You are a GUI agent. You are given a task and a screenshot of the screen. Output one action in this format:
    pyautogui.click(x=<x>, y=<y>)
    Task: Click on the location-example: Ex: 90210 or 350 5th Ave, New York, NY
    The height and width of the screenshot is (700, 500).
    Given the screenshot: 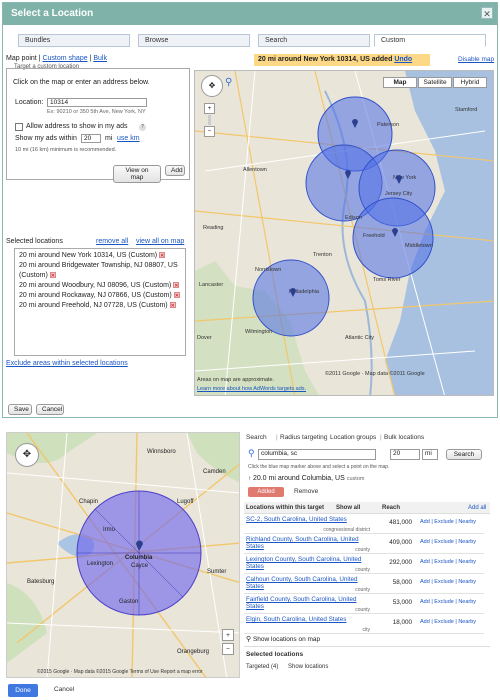 What is the action you would take?
    pyautogui.click(x=96, y=112)
    